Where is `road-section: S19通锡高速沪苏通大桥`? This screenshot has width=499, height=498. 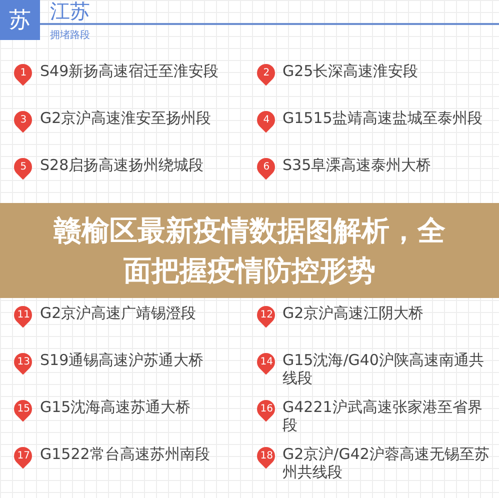
road-section: S19通锡高速沪苏通大桥 is located at coordinates (126, 360).